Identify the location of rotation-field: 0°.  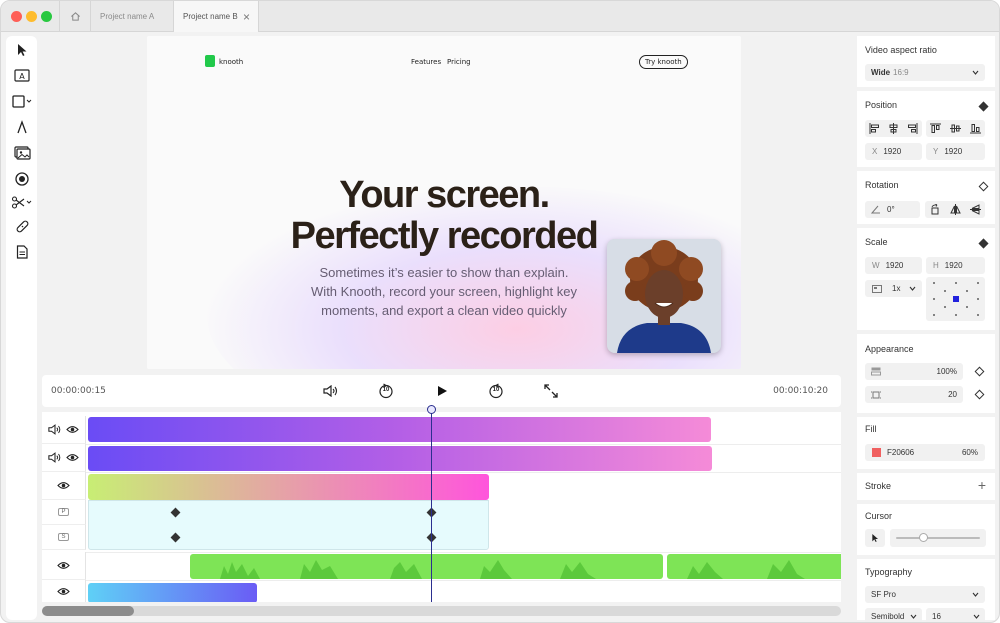
(892, 209).